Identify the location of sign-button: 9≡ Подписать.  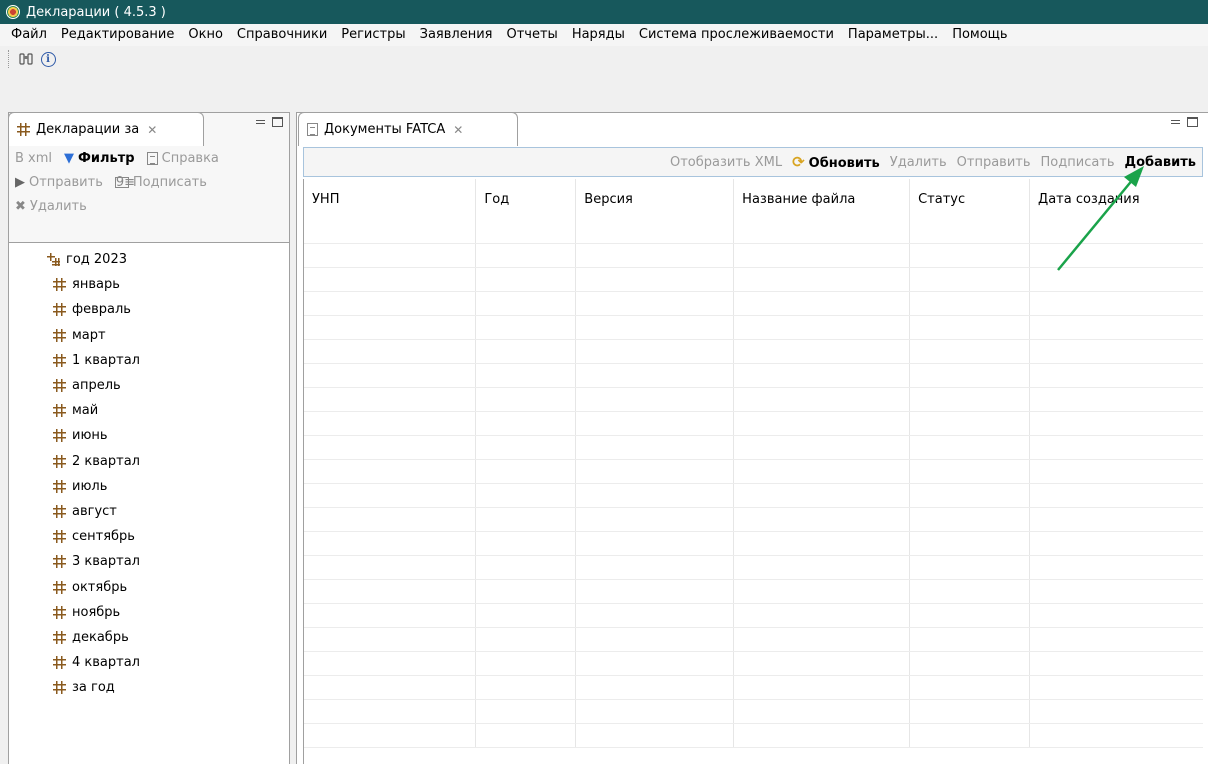
(160, 182).